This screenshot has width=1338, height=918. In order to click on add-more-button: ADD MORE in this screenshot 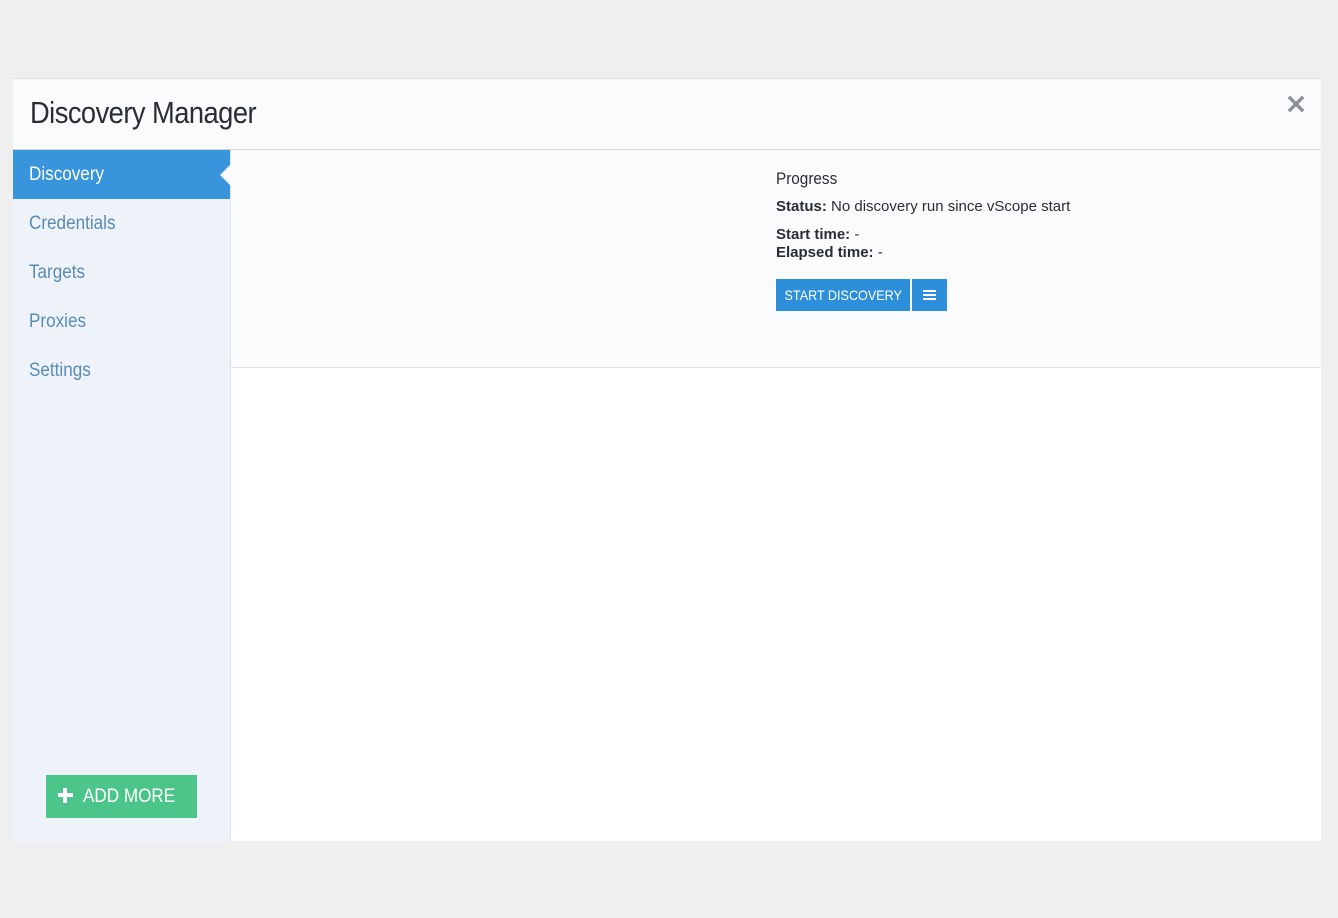, I will do `click(121, 796)`.